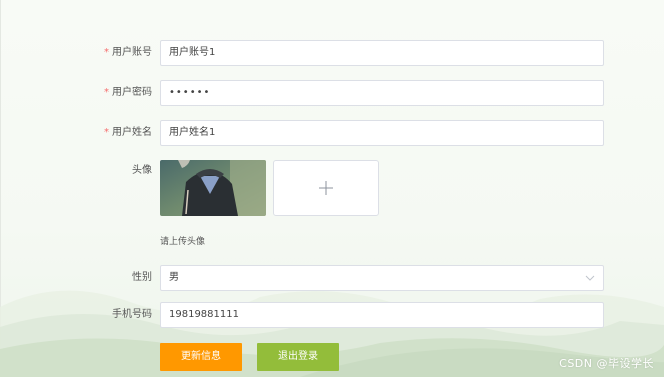 The width and height of the screenshot is (664, 377). What do you see at coordinates (382, 133) in the screenshot?
I see `name-input: 用户姓名1` at bounding box center [382, 133].